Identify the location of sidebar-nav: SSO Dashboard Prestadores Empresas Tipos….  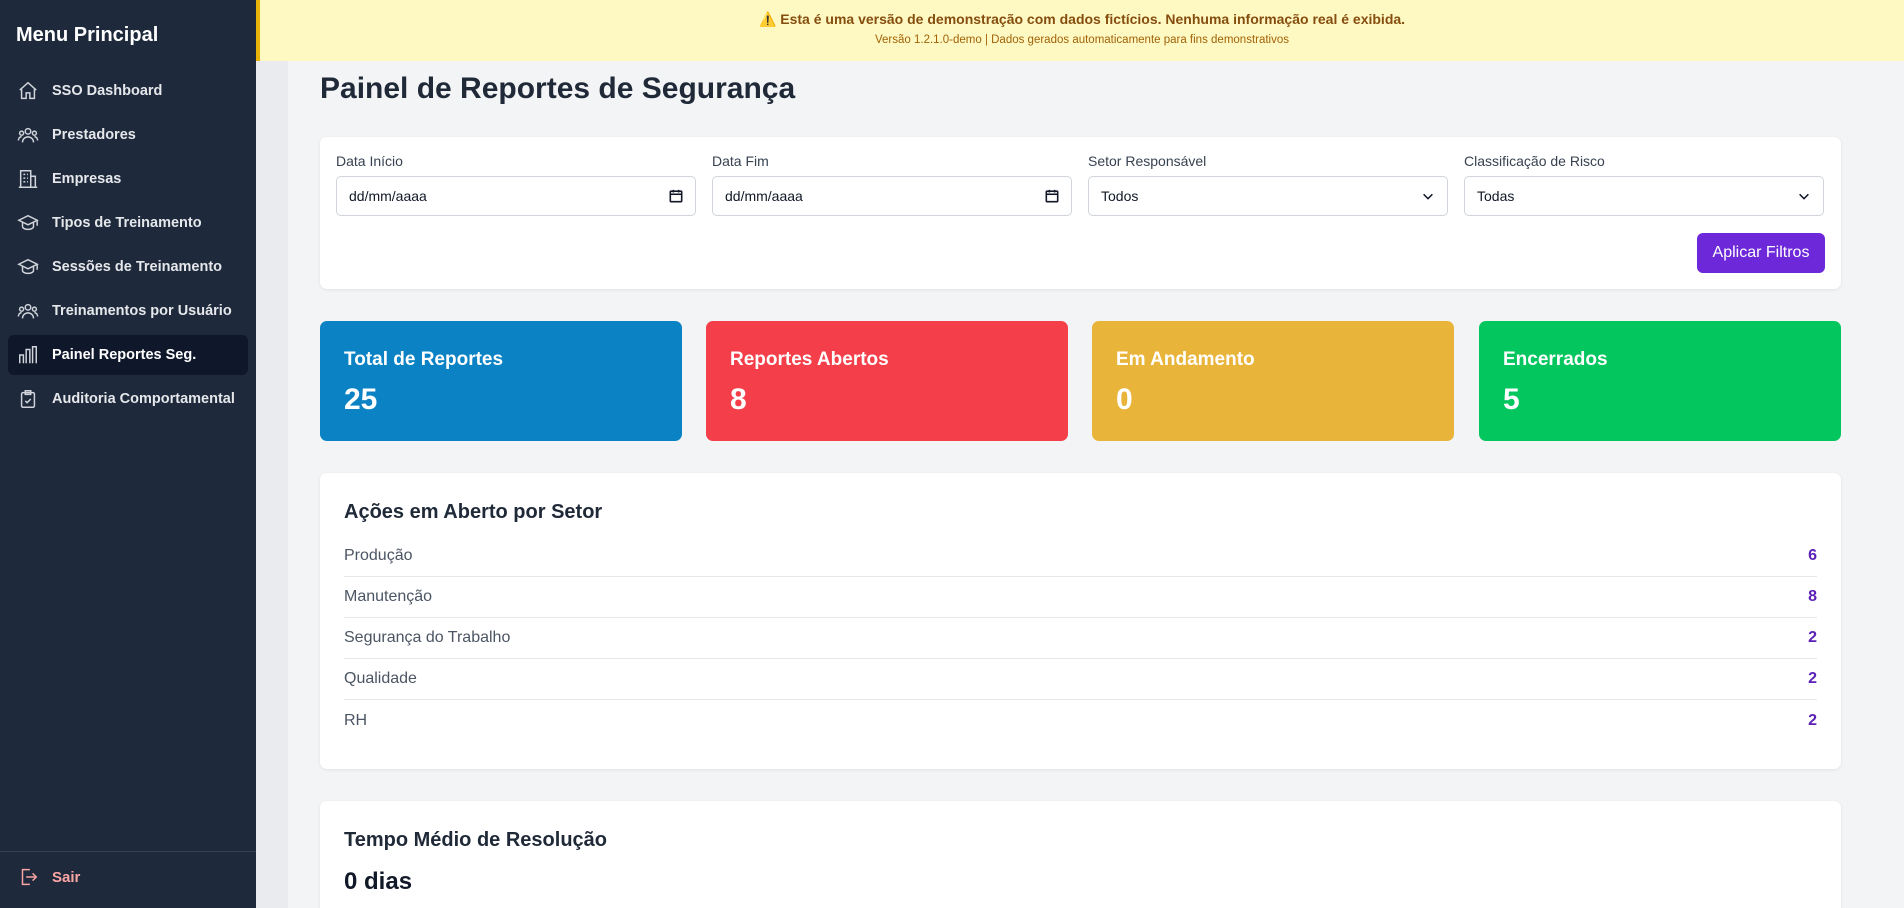
(128, 247).